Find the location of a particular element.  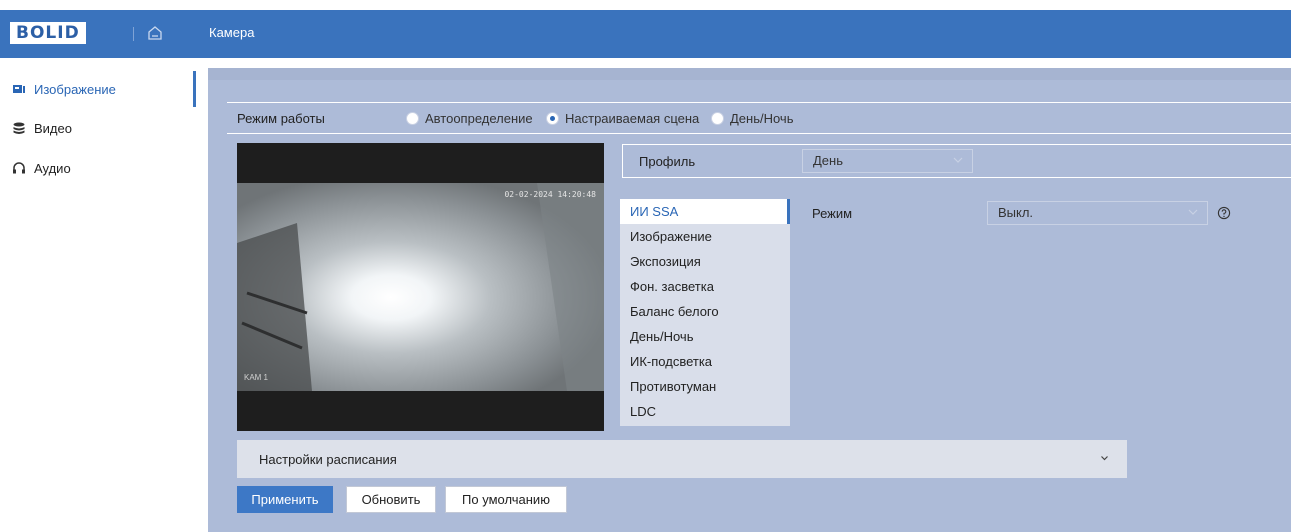

menu-item-exposure: Экспозиция is located at coordinates (705, 261).